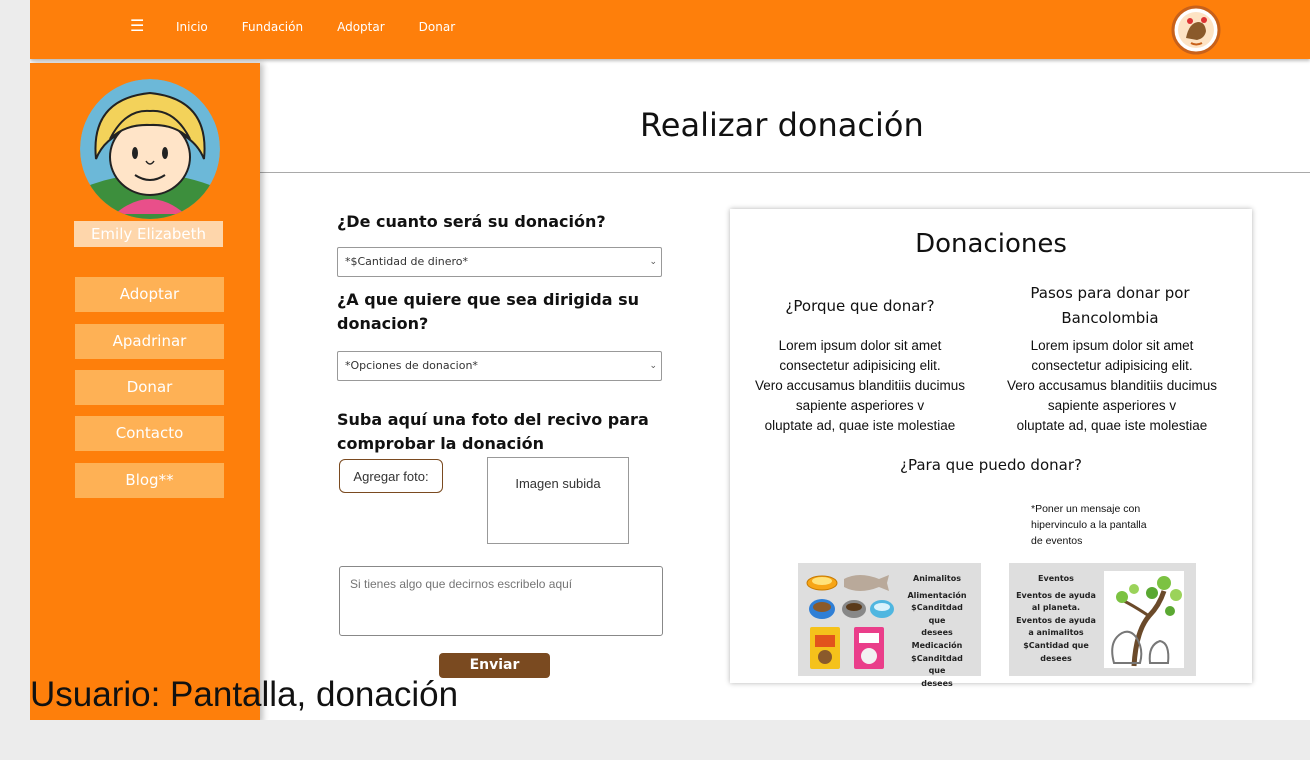 Image resolution: width=1310 pixels, height=760 pixels. Describe the element at coordinates (192, 27) in the screenshot. I see `nav-link-inicio: Inicio` at that location.